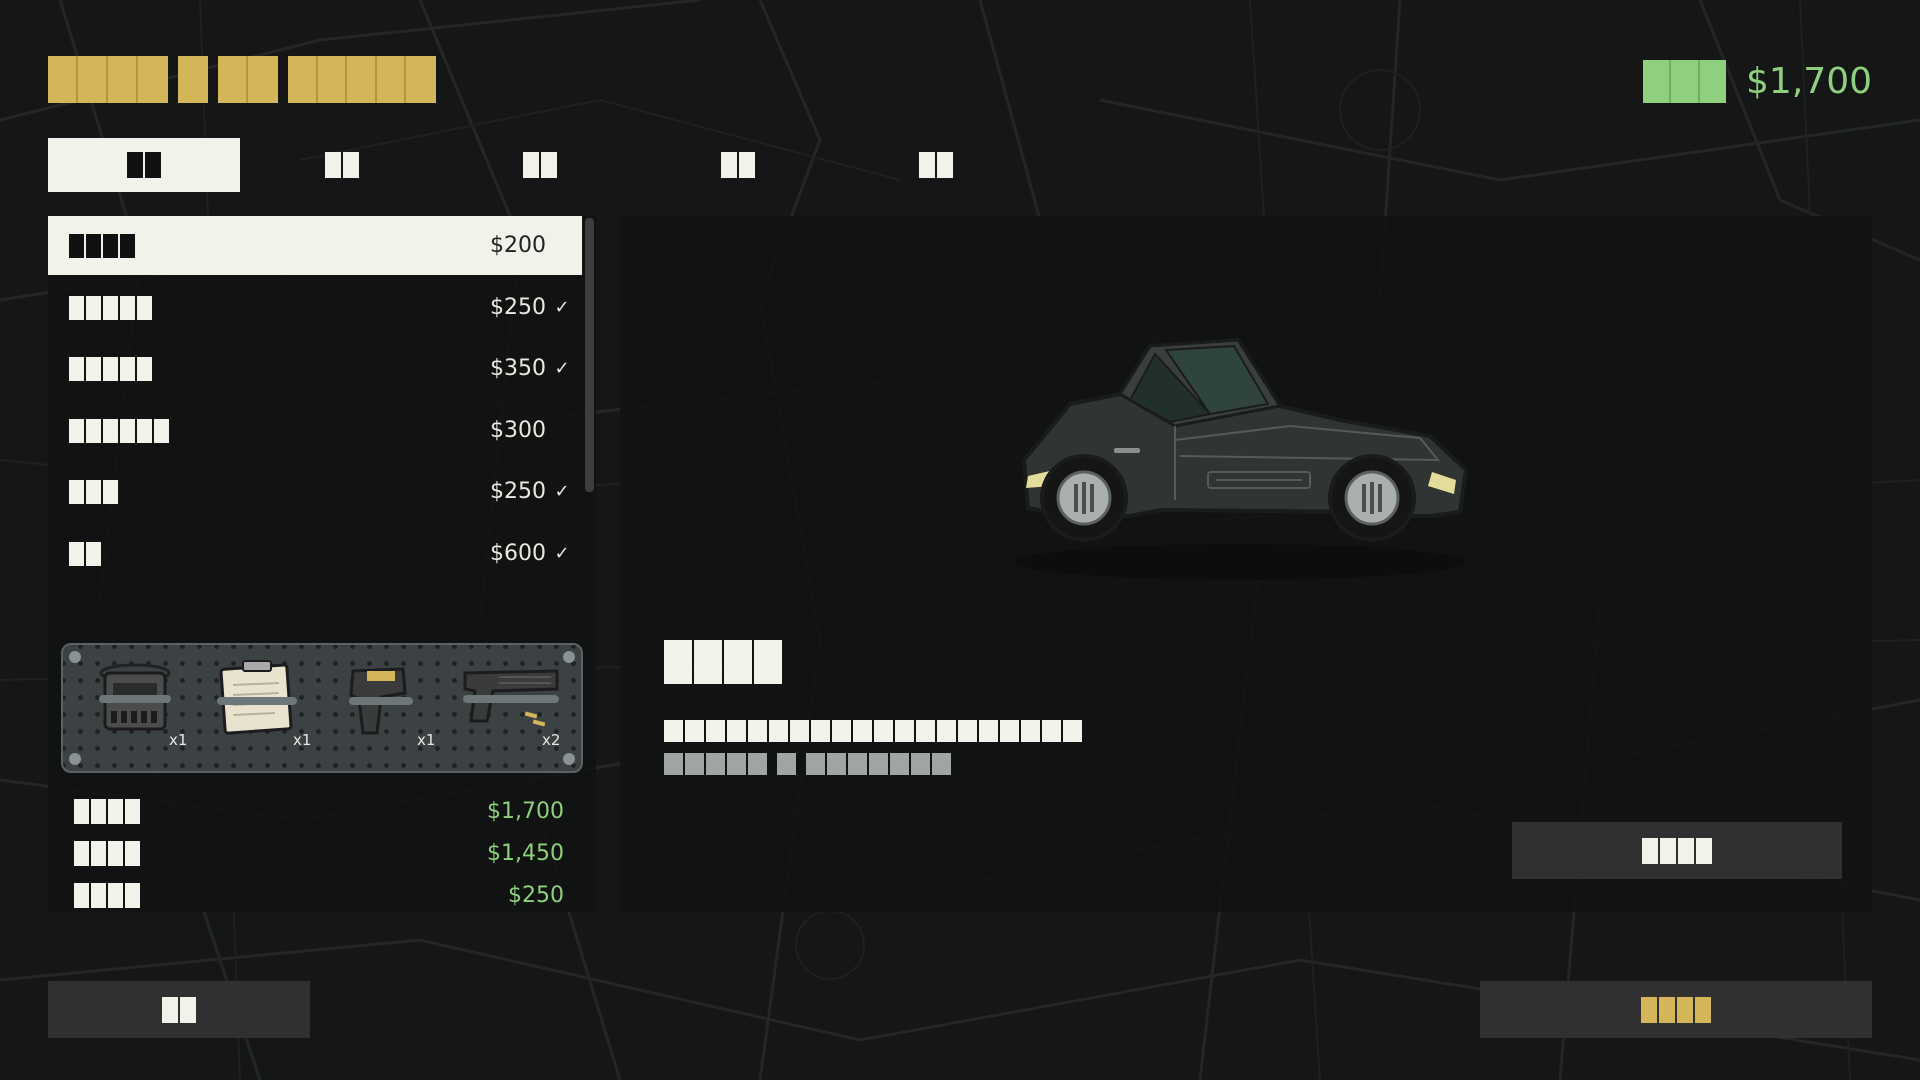 The image size is (1920, 1080). I want to click on item-price: $200, so click(518, 245).